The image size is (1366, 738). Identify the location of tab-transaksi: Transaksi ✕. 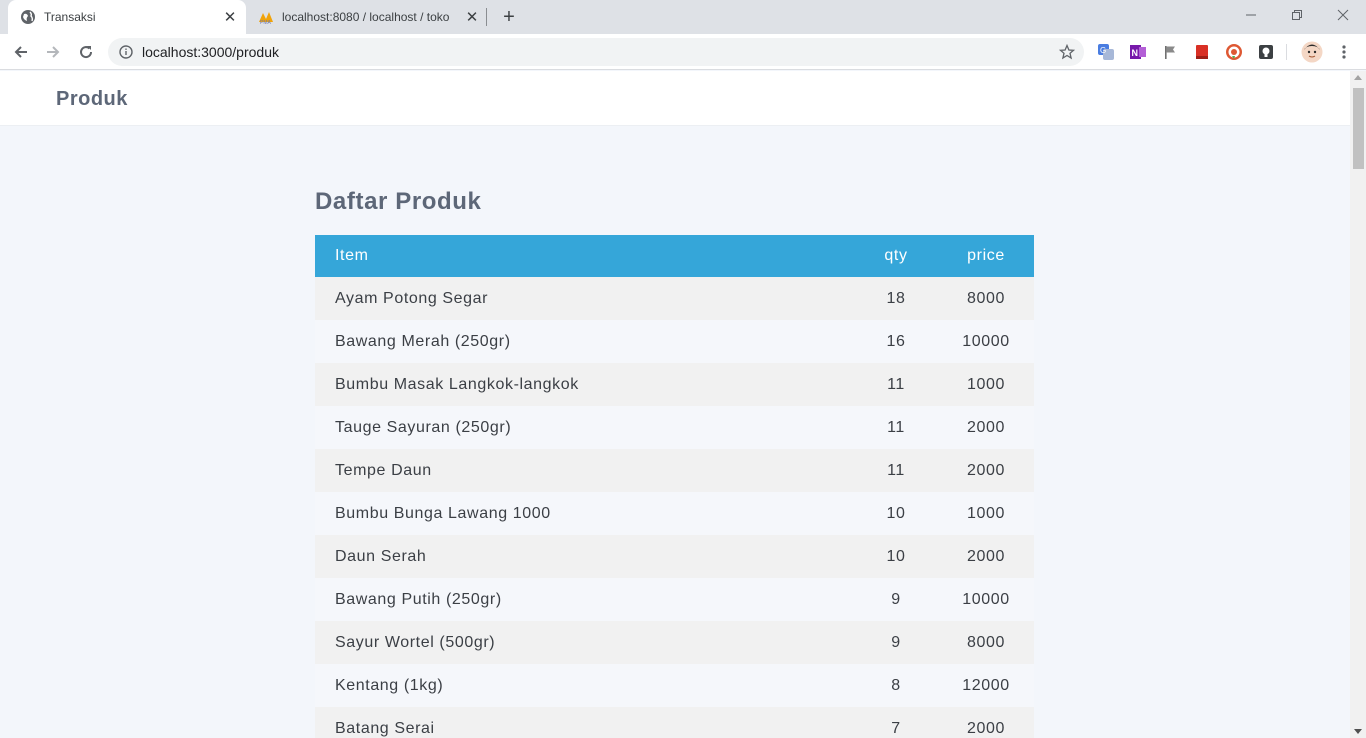
(127, 17).